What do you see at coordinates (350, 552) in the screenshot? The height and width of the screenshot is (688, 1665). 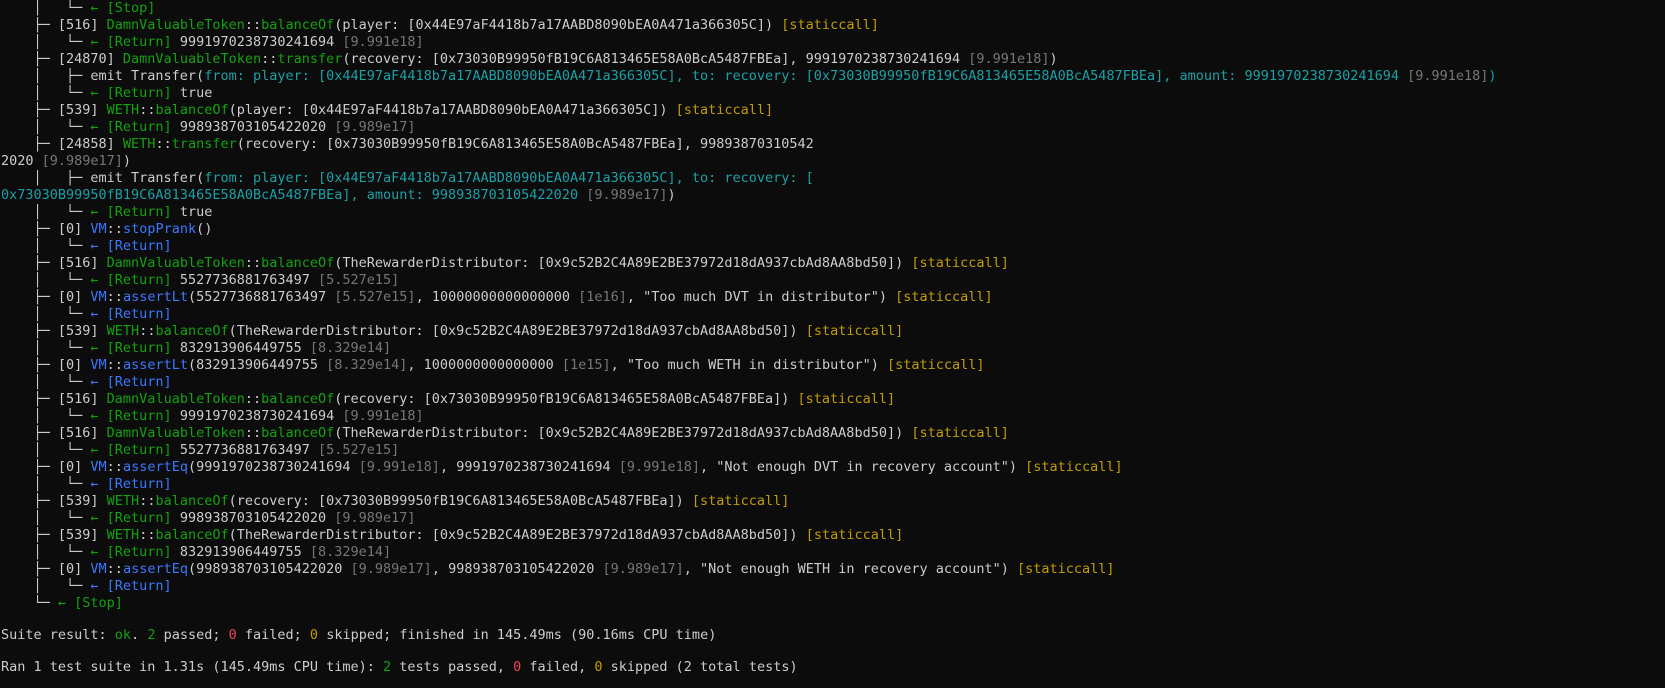 I see `terminal-text: [8.329e14]` at bounding box center [350, 552].